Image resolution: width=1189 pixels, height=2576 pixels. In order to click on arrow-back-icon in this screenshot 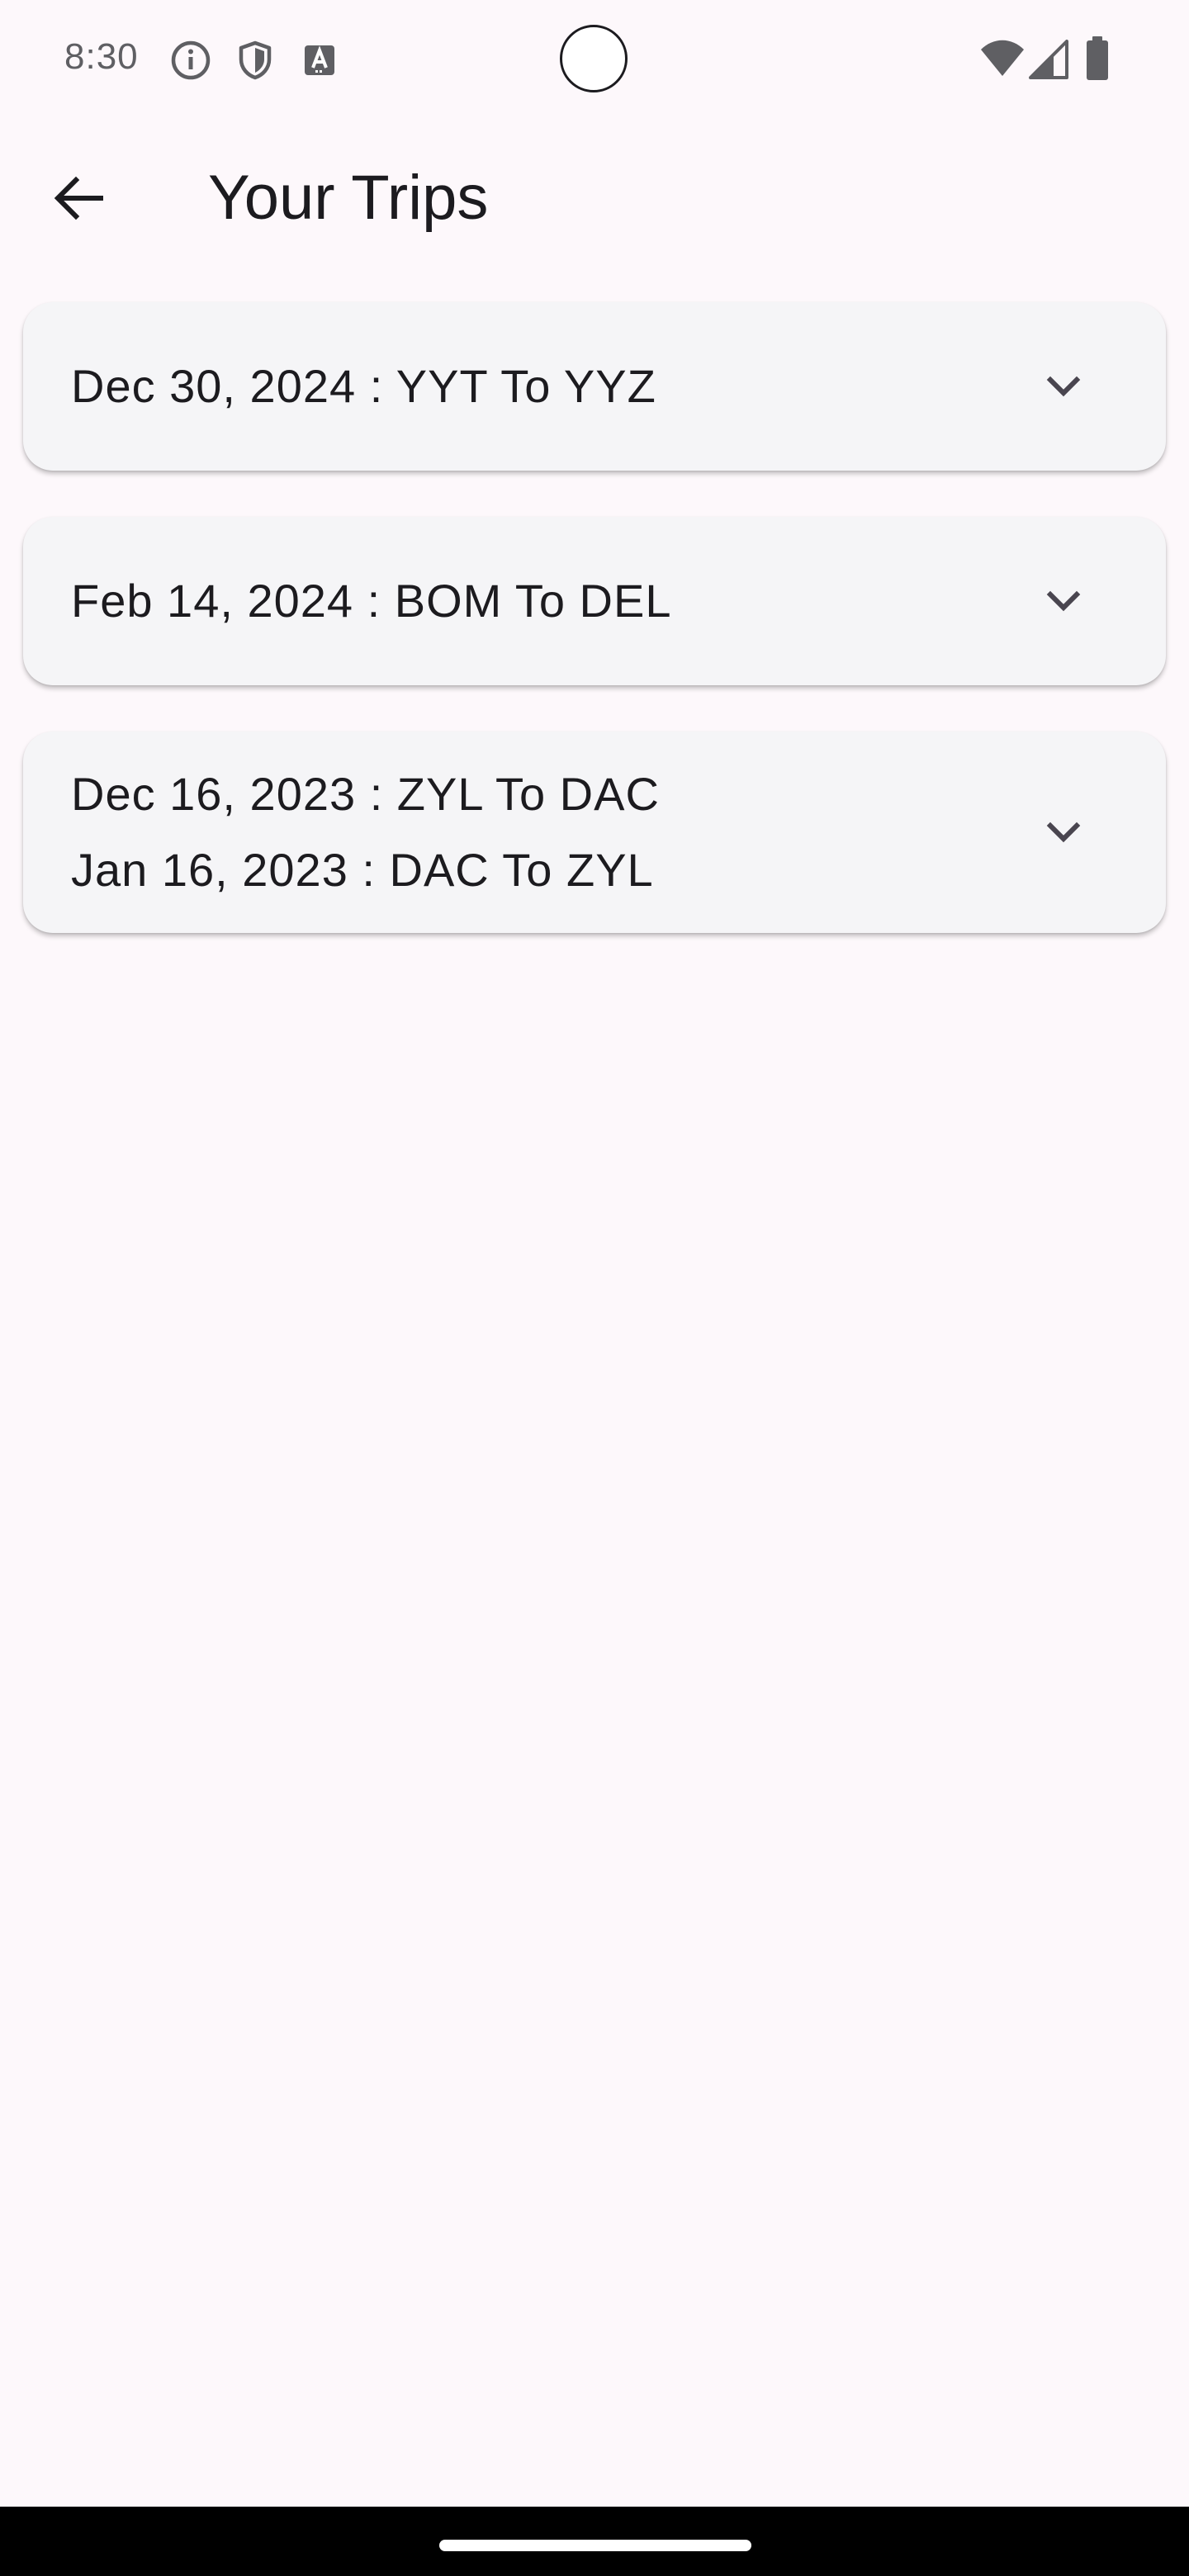, I will do `click(79, 200)`.